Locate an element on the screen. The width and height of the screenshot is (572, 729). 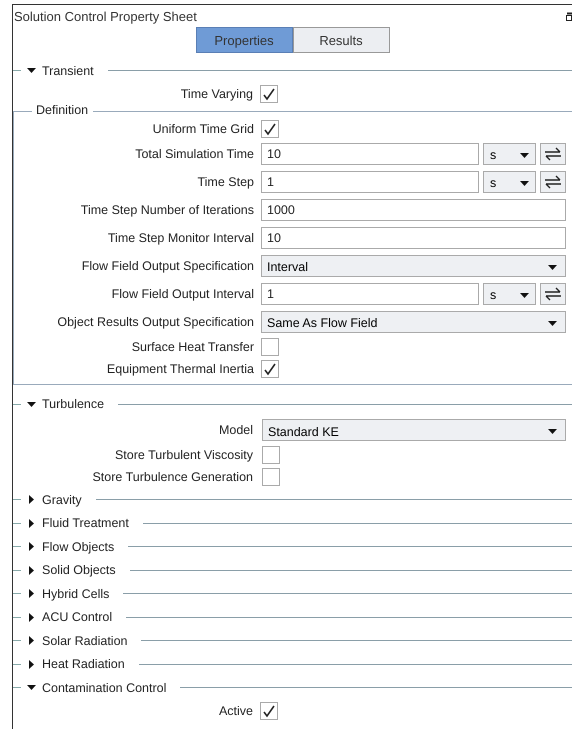
field-label: Time Step Number of Iterations is located at coordinates (167, 209).